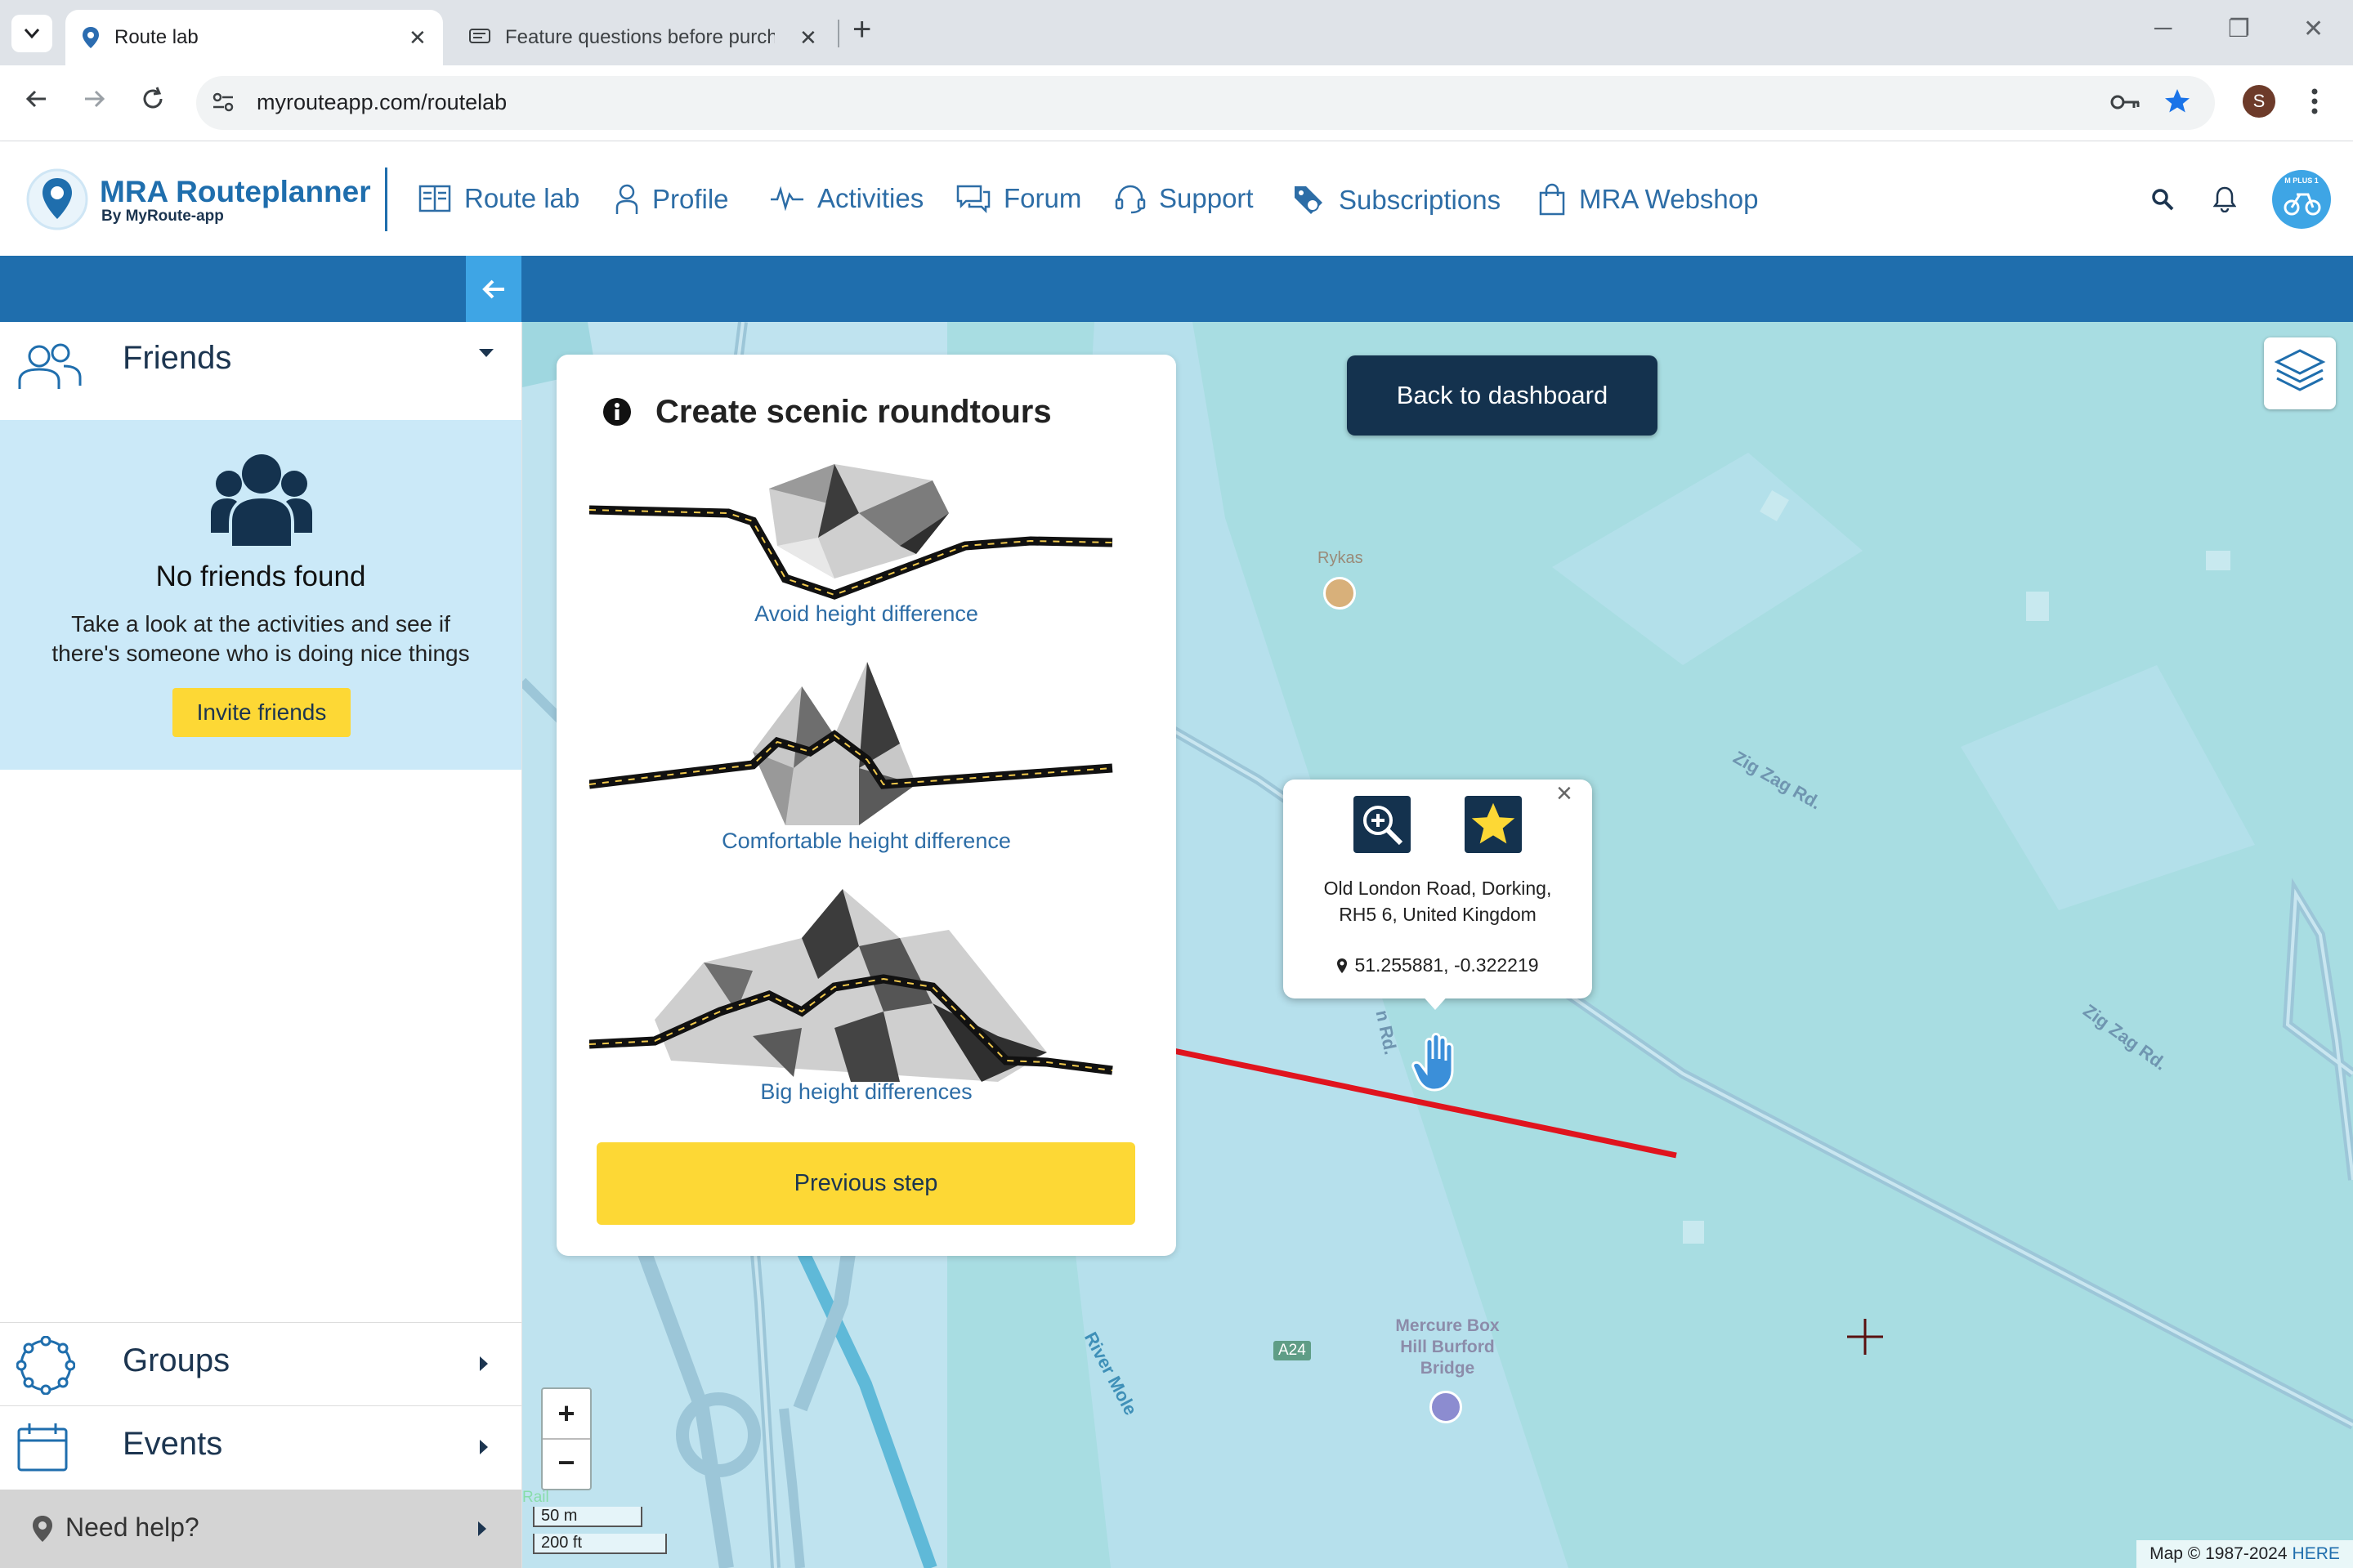 The height and width of the screenshot is (1568, 2353). I want to click on nav-activities: Activities, so click(847, 198).